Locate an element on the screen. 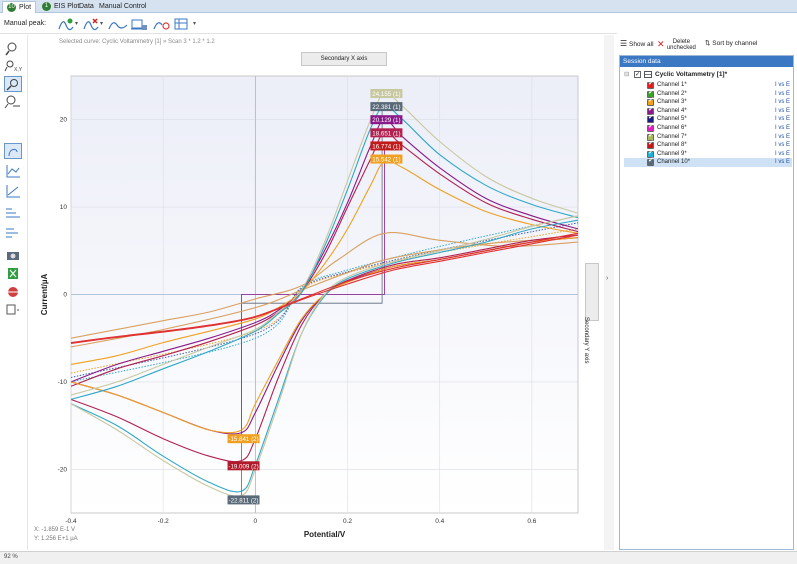 The width and height of the screenshot is (797, 564). tree-root-checkbox: ✓ is located at coordinates (637, 74).